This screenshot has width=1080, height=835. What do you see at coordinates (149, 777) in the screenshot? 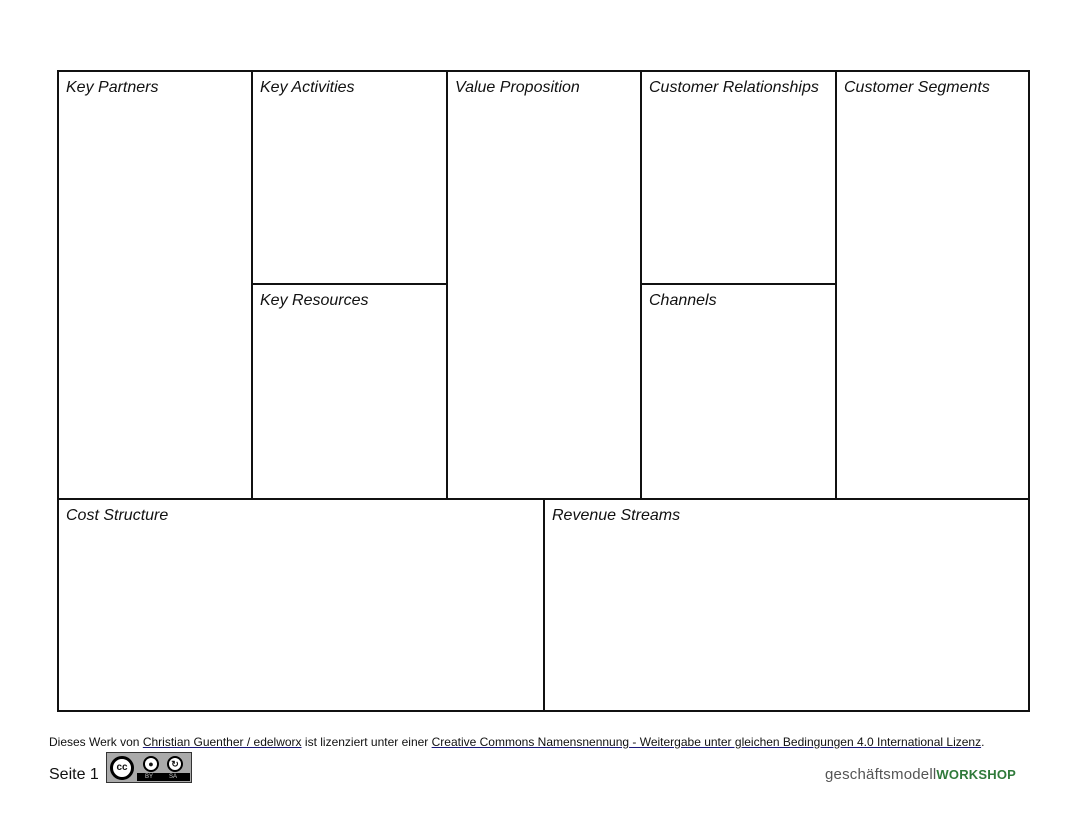
I see `by-label: BY` at bounding box center [149, 777].